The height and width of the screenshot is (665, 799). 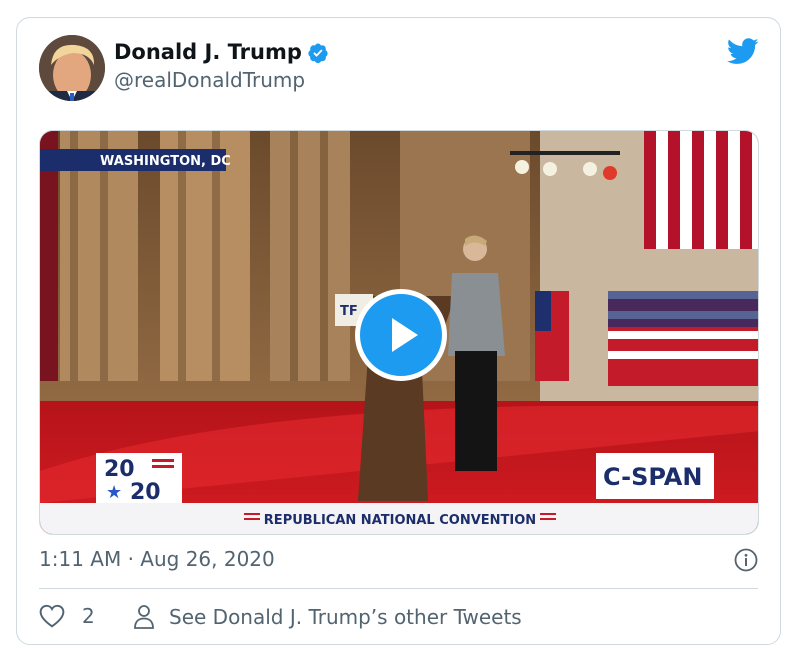 What do you see at coordinates (119, 469) in the screenshot?
I see `badge-top: 20` at bounding box center [119, 469].